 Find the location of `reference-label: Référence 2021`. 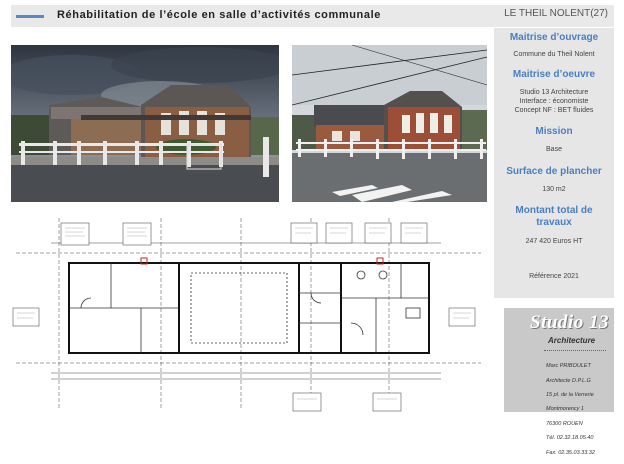

reference-label: Référence 2021 is located at coordinates (554, 276).